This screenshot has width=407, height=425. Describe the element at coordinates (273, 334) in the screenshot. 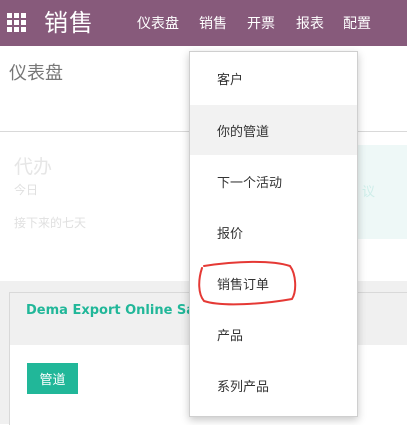

I see `dropdown-item-products: 产品` at that location.